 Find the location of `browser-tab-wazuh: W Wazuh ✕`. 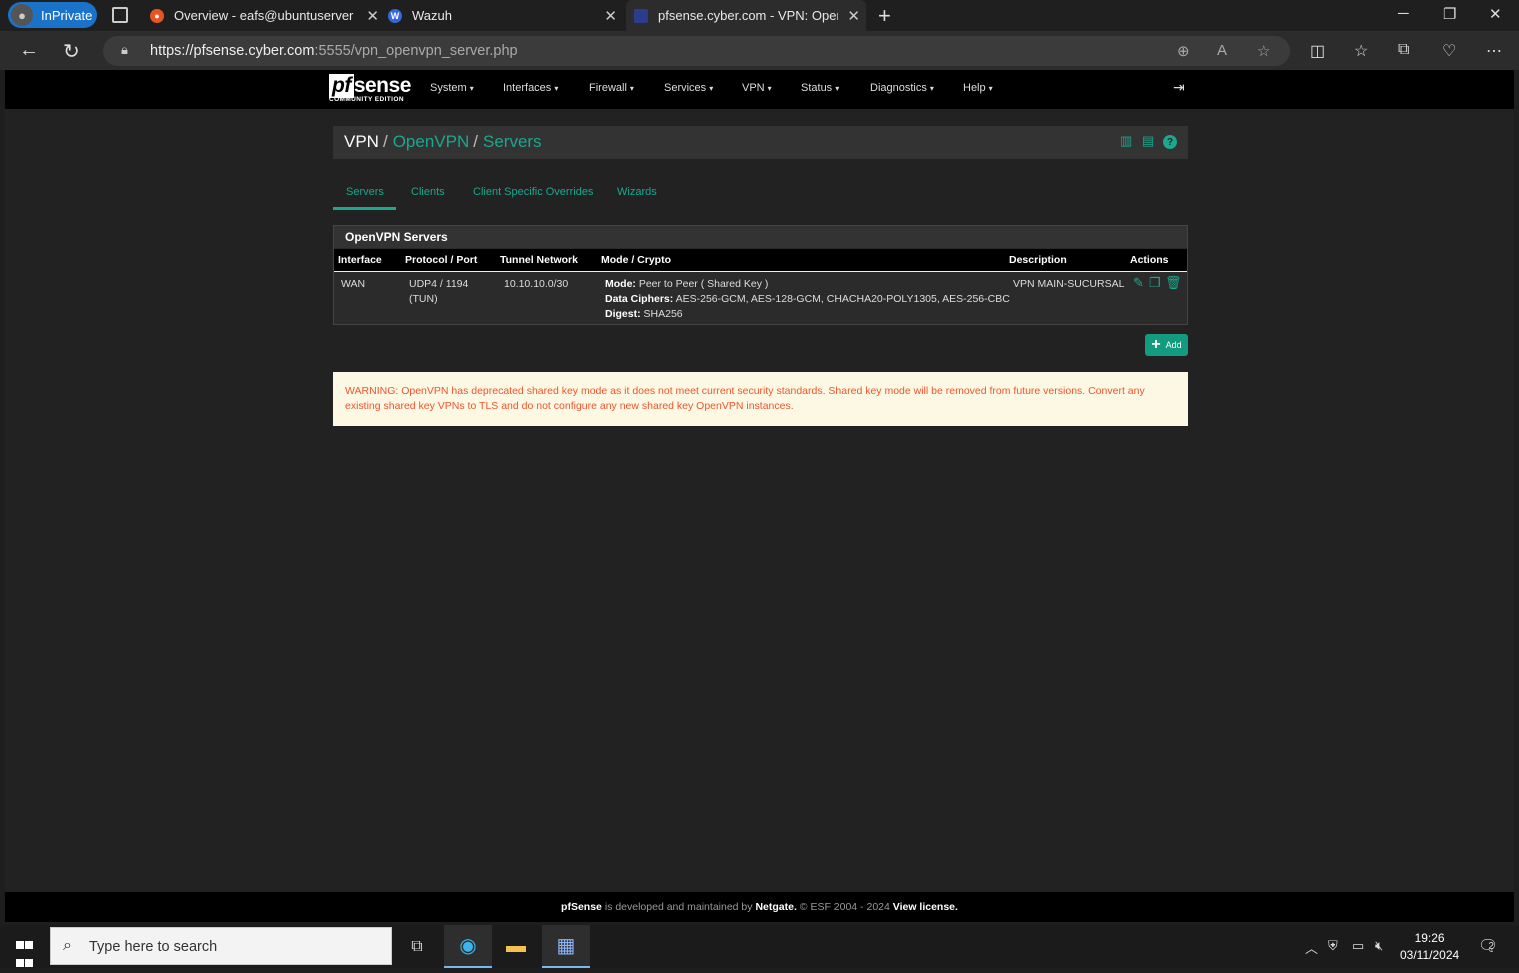

browser-tab-wazuh: W Wazuh ✕ is located at coordinates (505, 15).